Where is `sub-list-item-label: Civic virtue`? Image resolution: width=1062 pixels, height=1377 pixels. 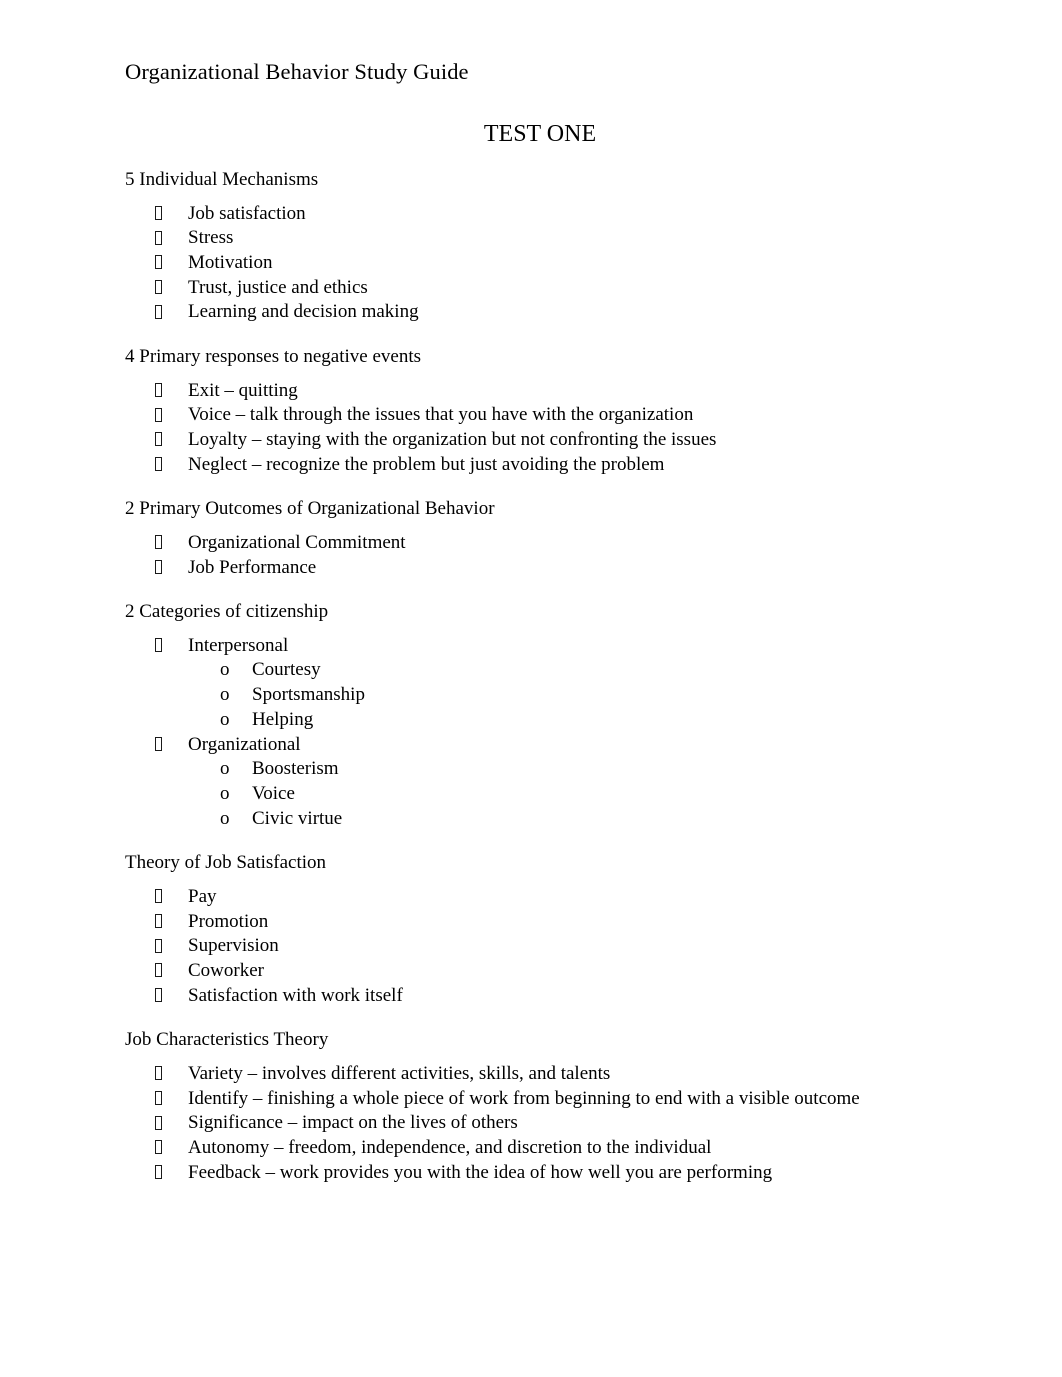
sub-list-item-label: Civic virtue is located at coordinates (297, 818).